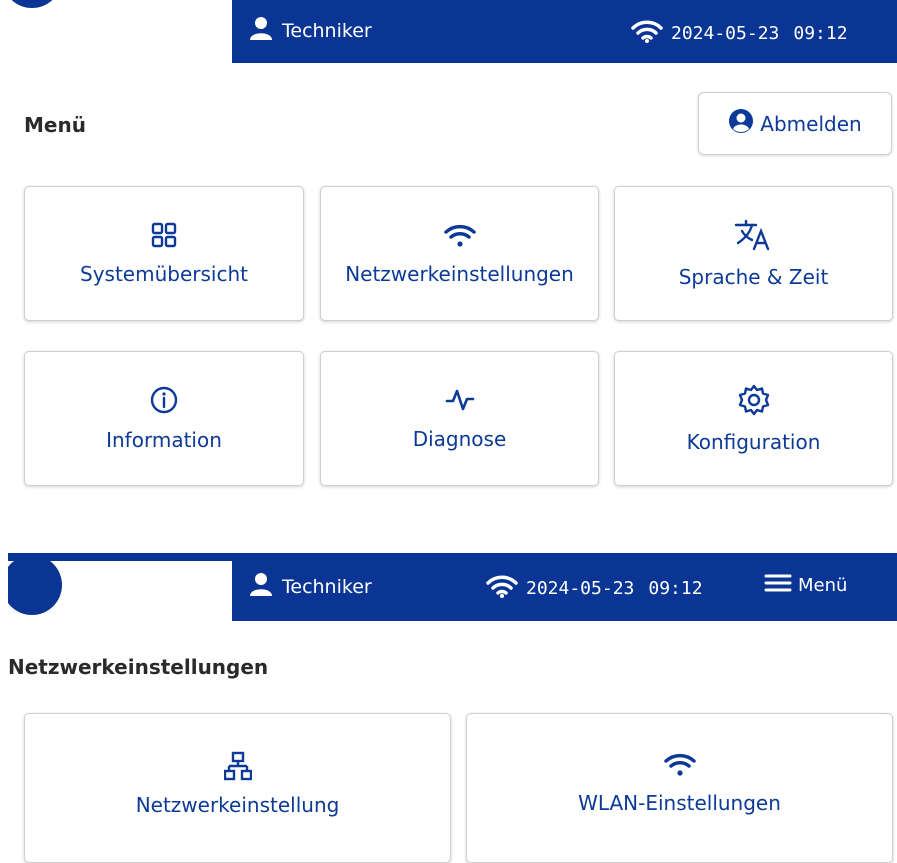 Image resolution: width=897 pixels, height=863 pixels. Describe the element at coordinates (164, 418) in the screenshot. I see `tile-information: Information` at that location.